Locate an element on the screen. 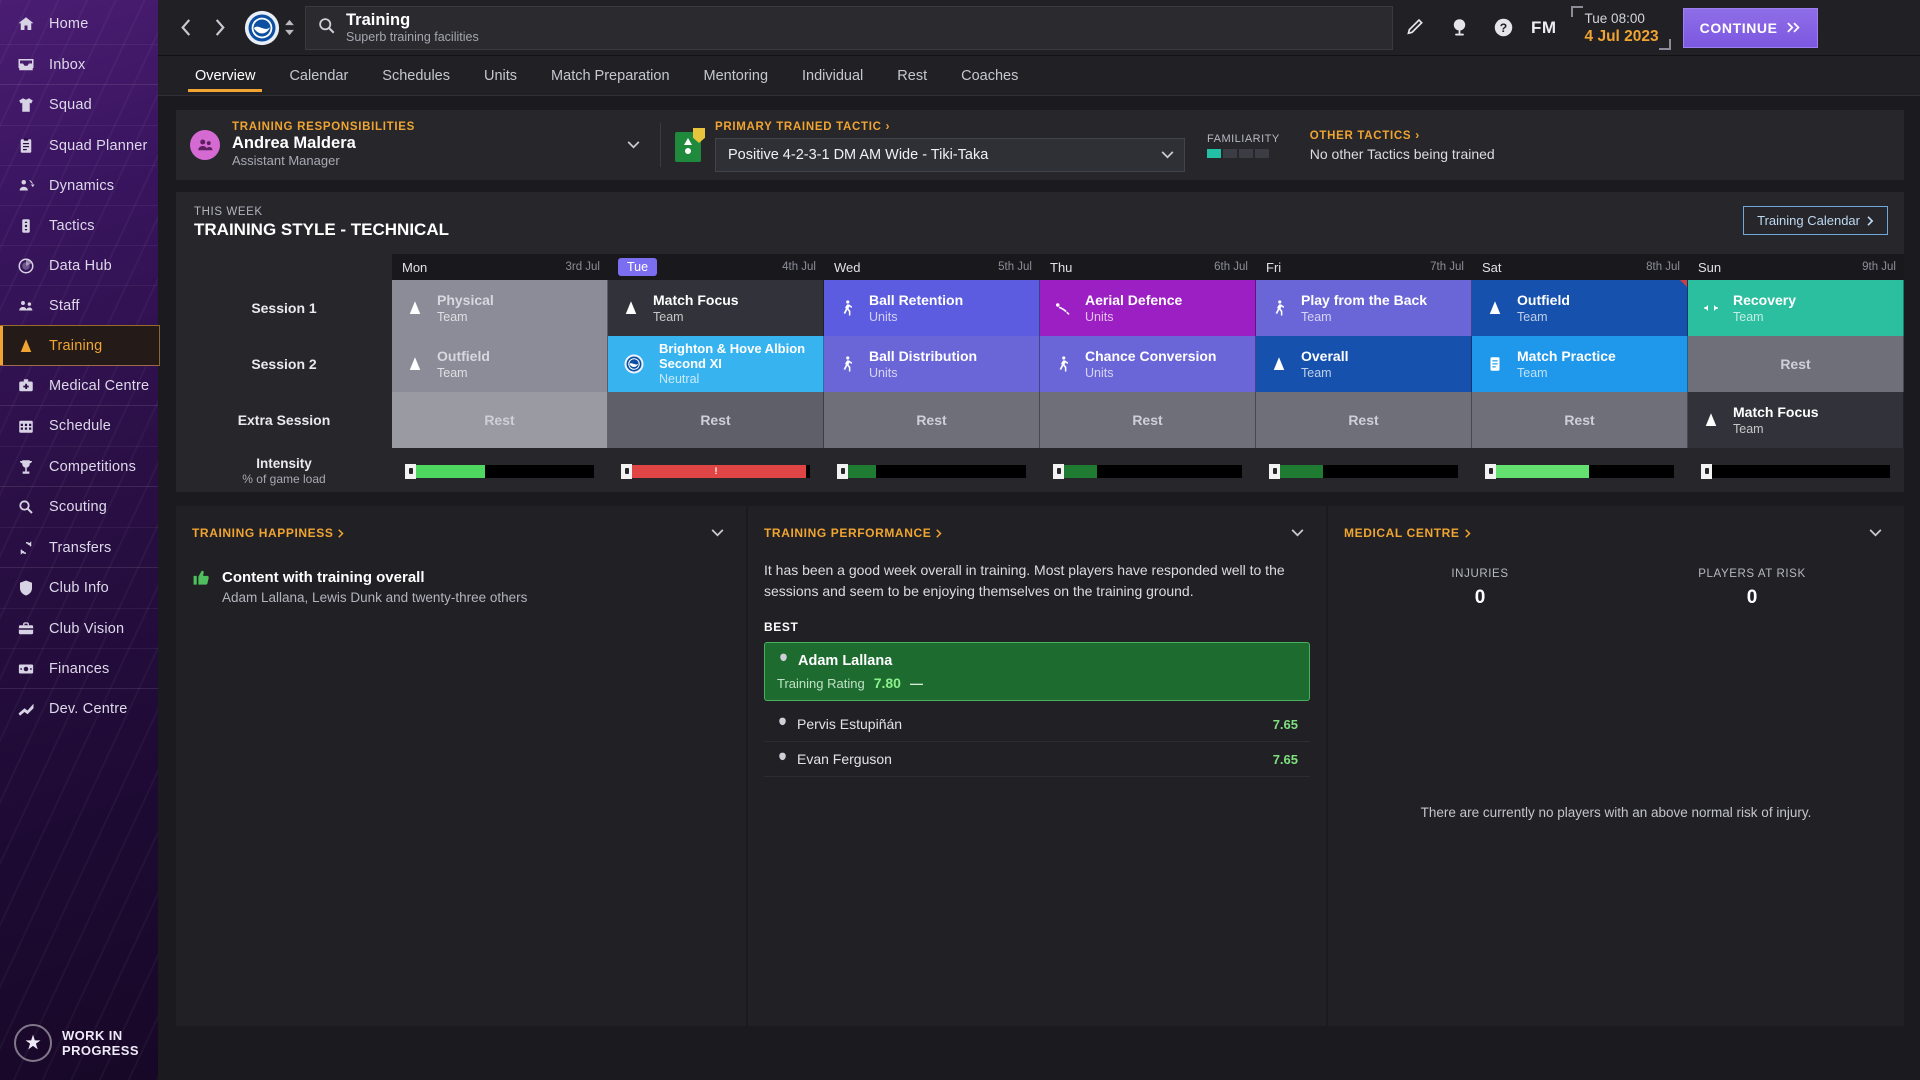 This screenshot has width=1920, height=1080. pencil-icon is located at coordinates (1415, 28).